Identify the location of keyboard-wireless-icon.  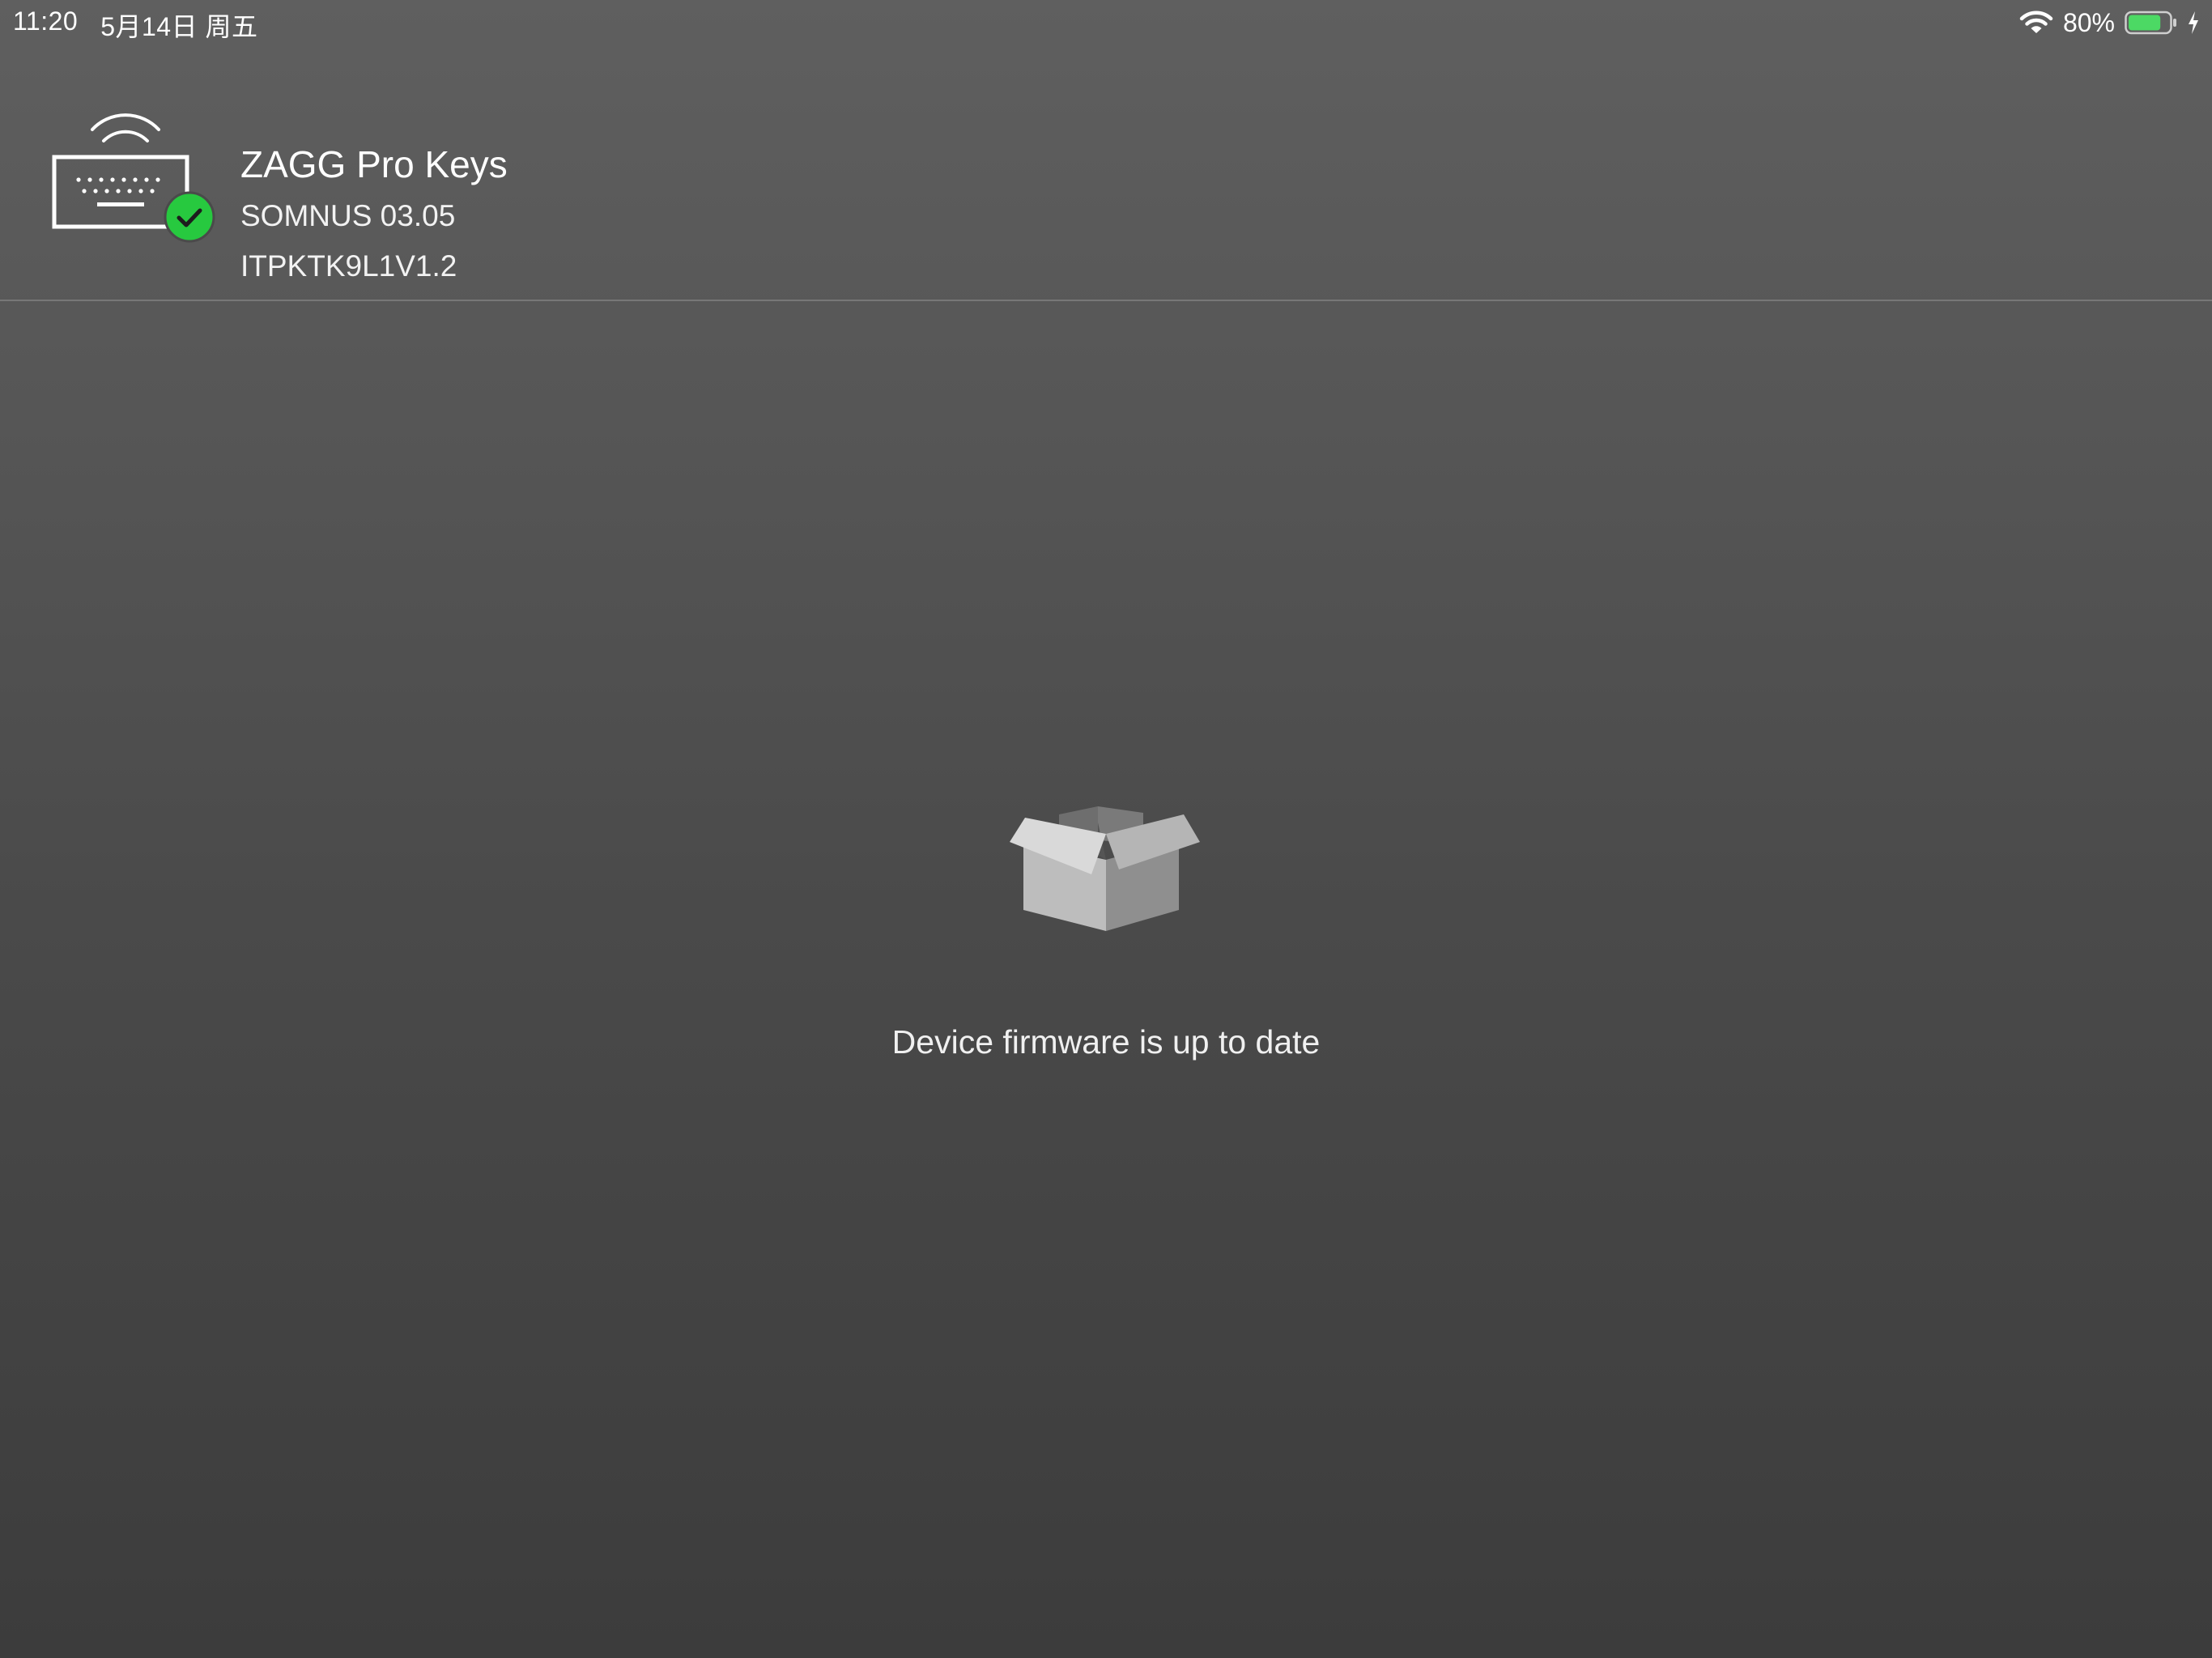
(134, 173).